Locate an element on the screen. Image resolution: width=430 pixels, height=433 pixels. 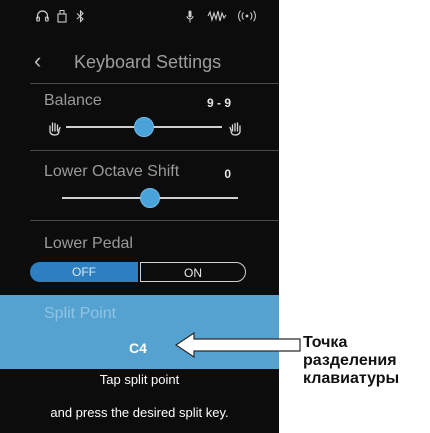
header: ‹ Keyboard Settings is located at coordinates (139, 62).